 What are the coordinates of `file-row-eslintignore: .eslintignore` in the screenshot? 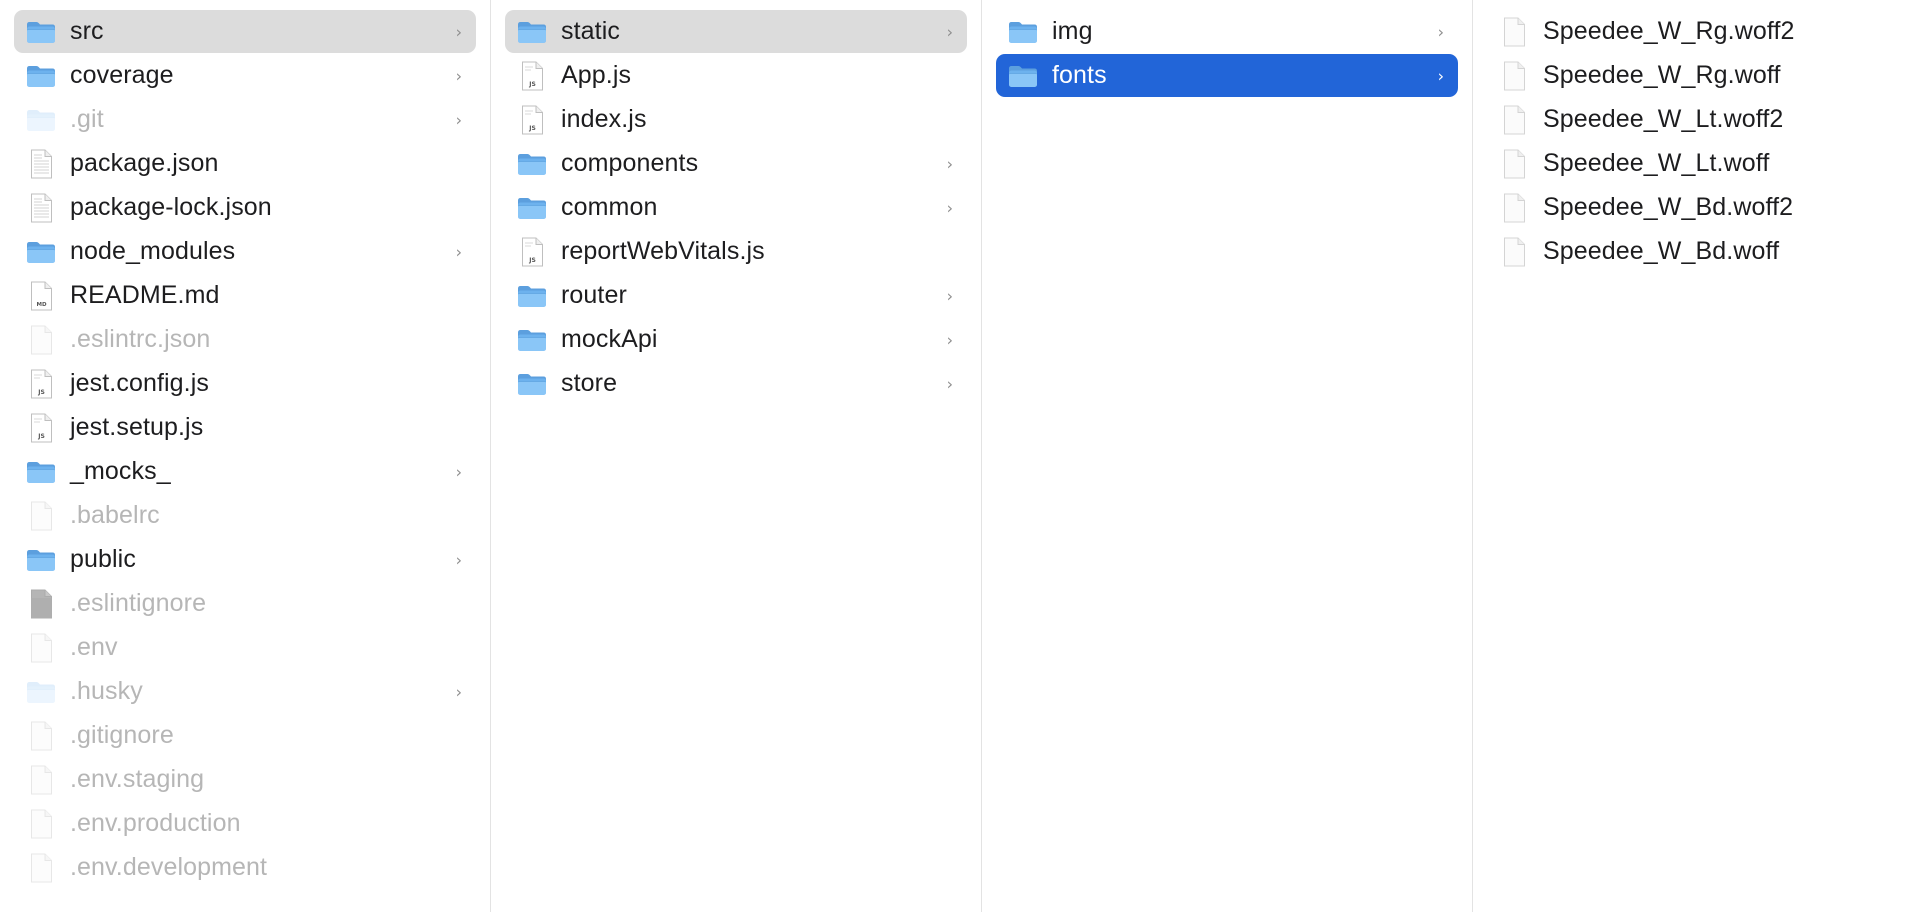 It's located at (245, 603).